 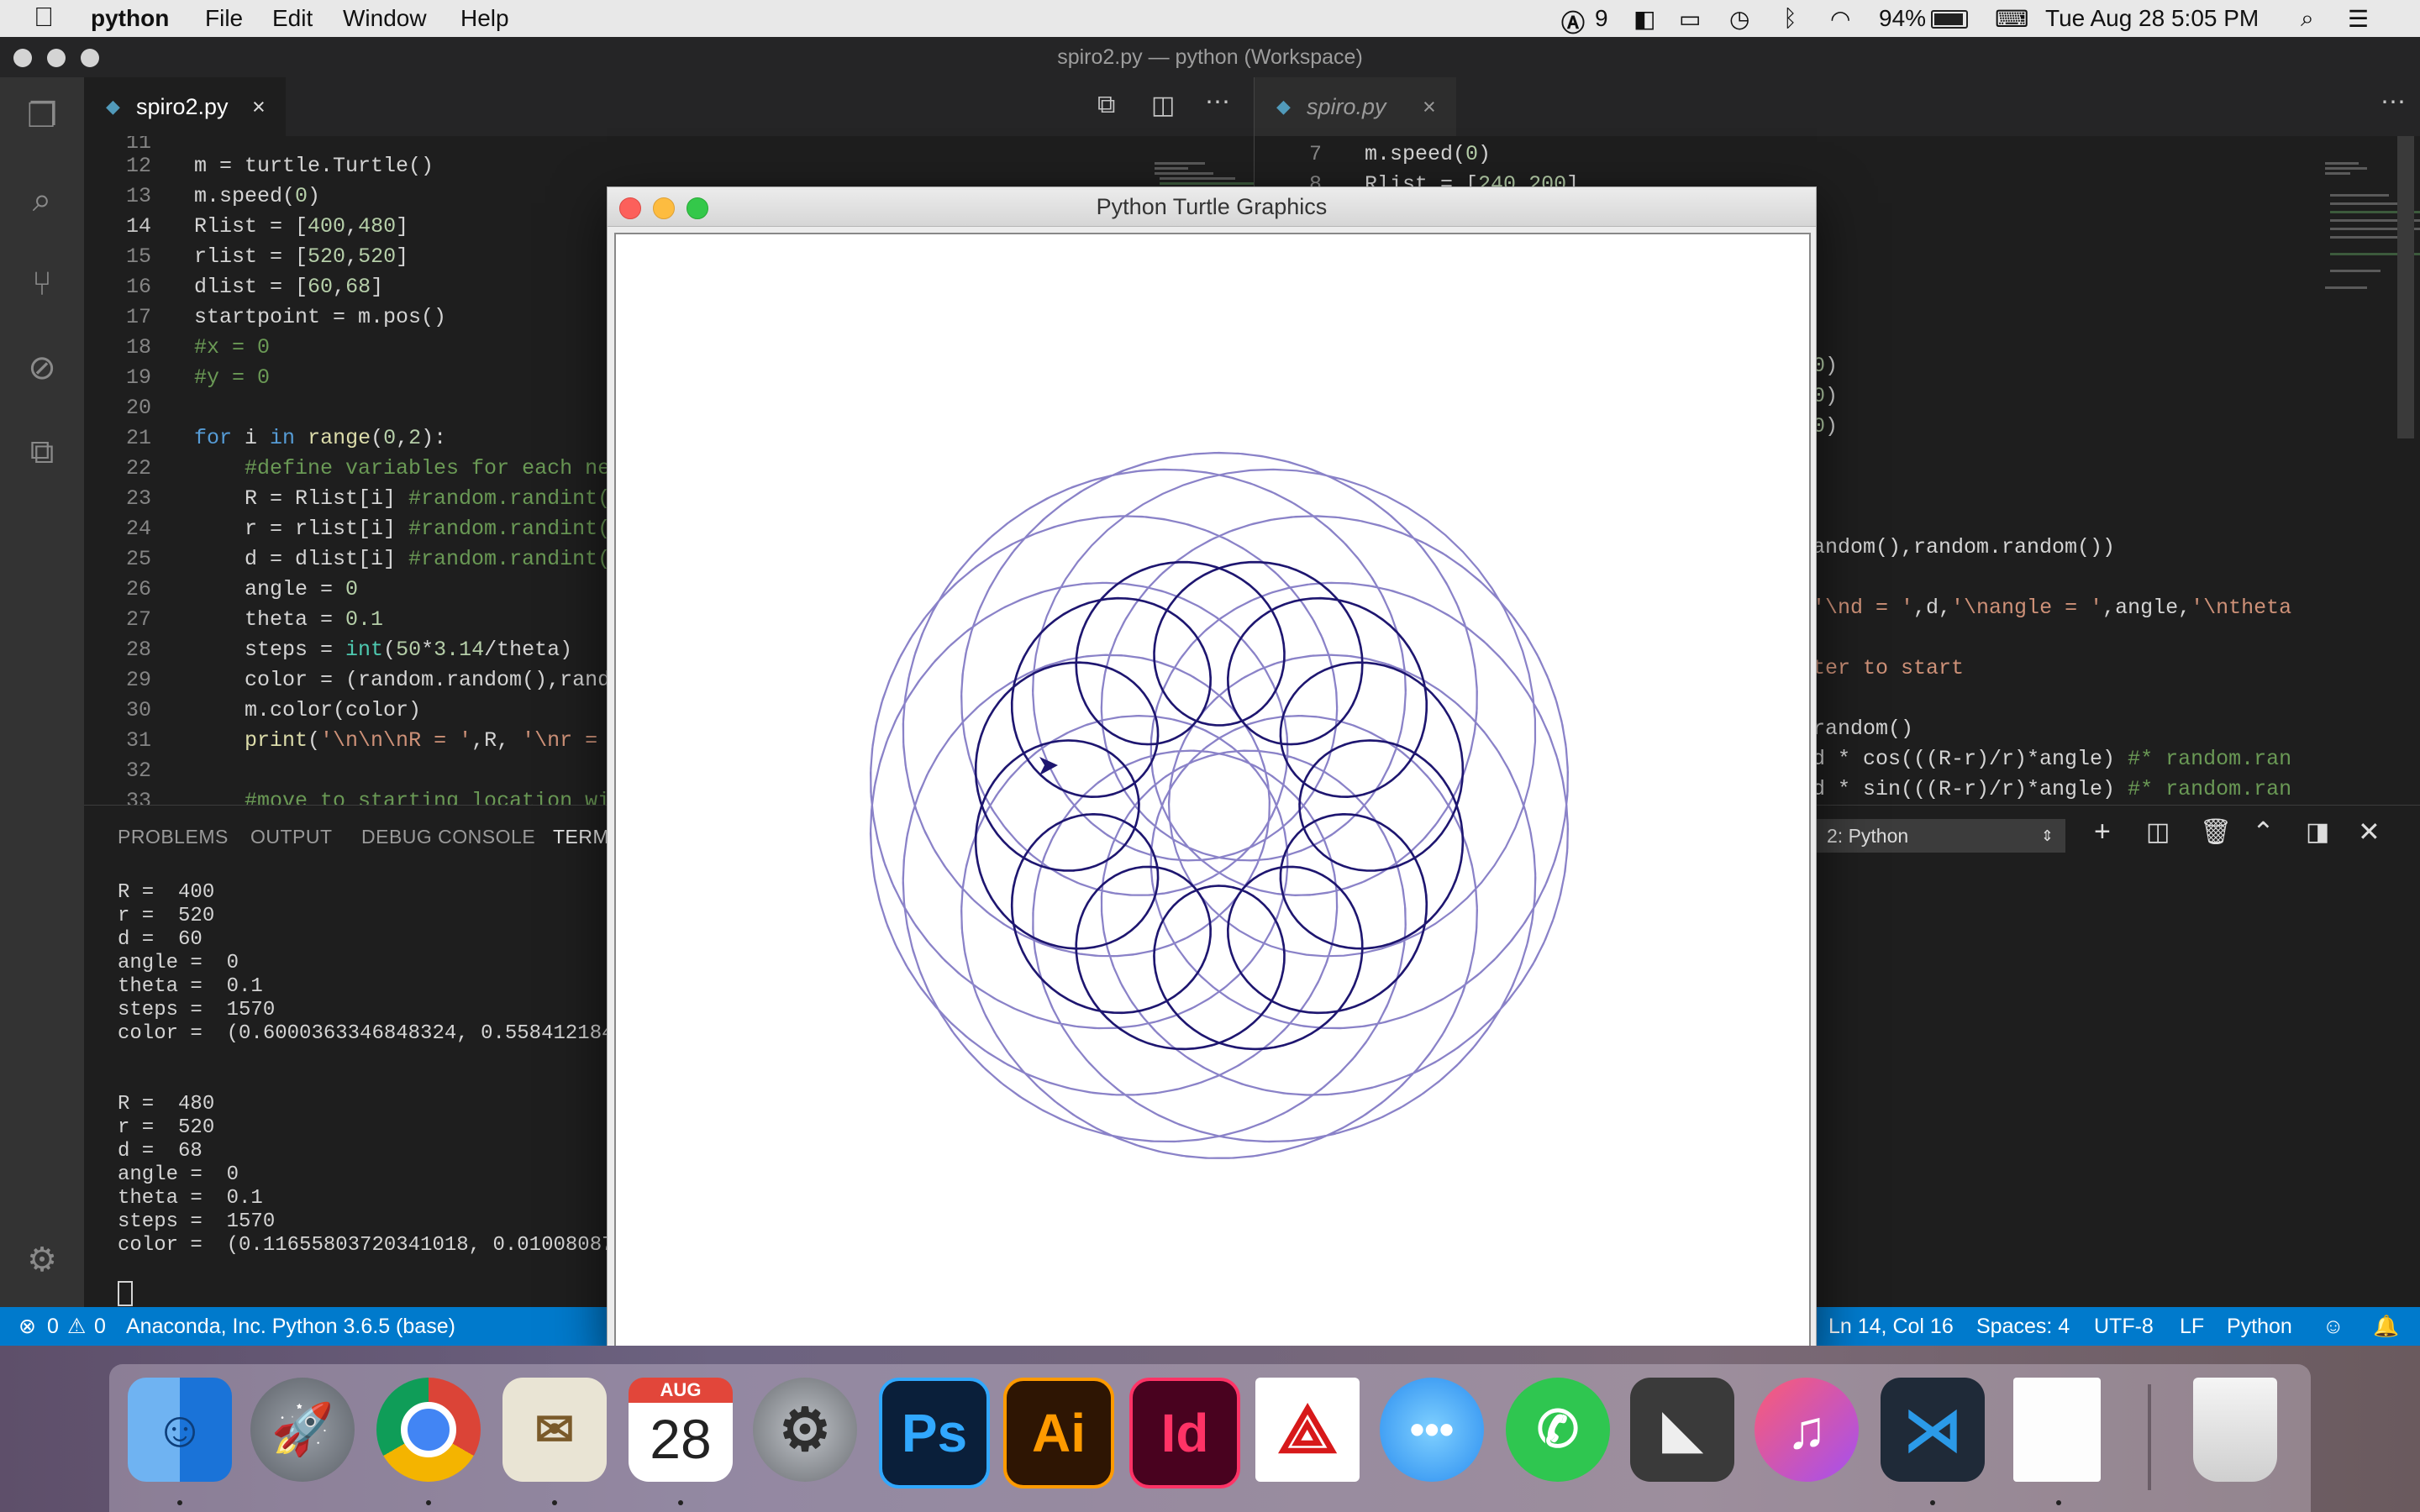 What do you see at coordinates (292, 18) in the screenshot?
I see `menu-edit: Edit` at bounding box center [292, 18].